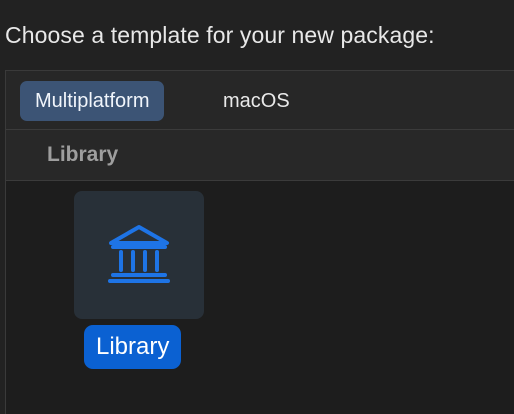 The width and height of the screenshot is (514, 414). What do you see at coordinates (92, 101) in the screenshot?
I see `tab-multiplatform: Multiplatform` at bounding box center [92, 101].